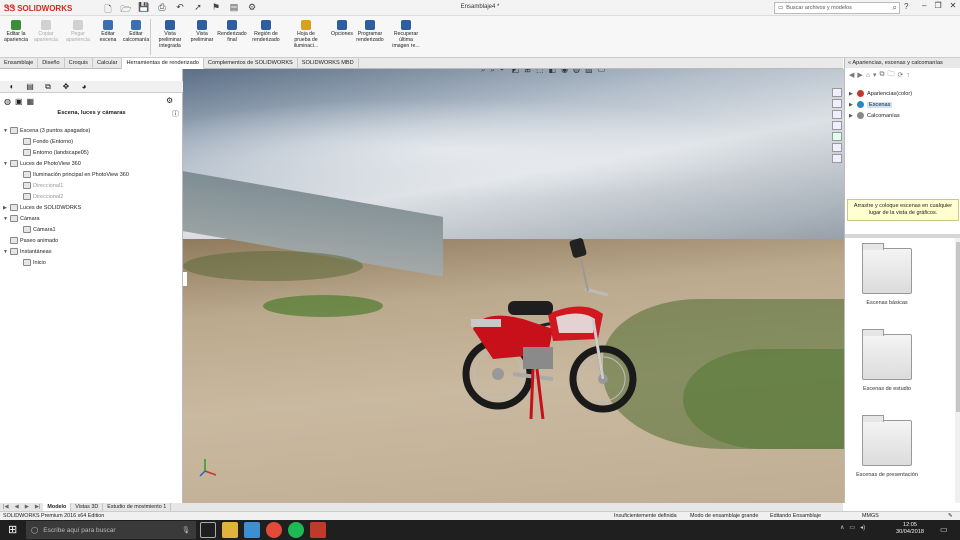  I want to click on scene-tree-item: Fondo (Entorno), so click(48, 141).